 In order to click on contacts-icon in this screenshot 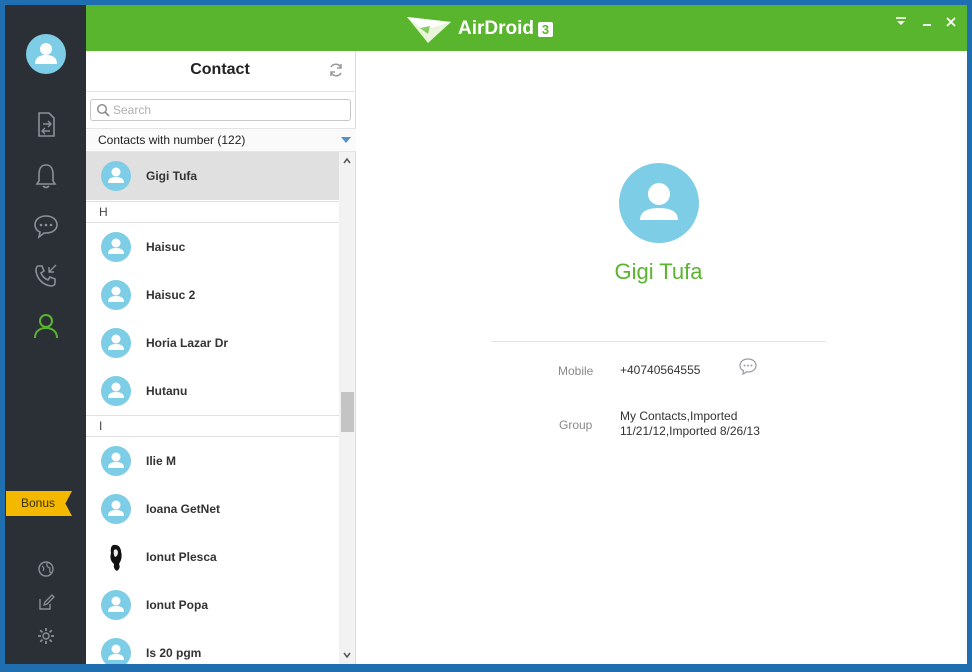, I will do `click(46, 326)`.